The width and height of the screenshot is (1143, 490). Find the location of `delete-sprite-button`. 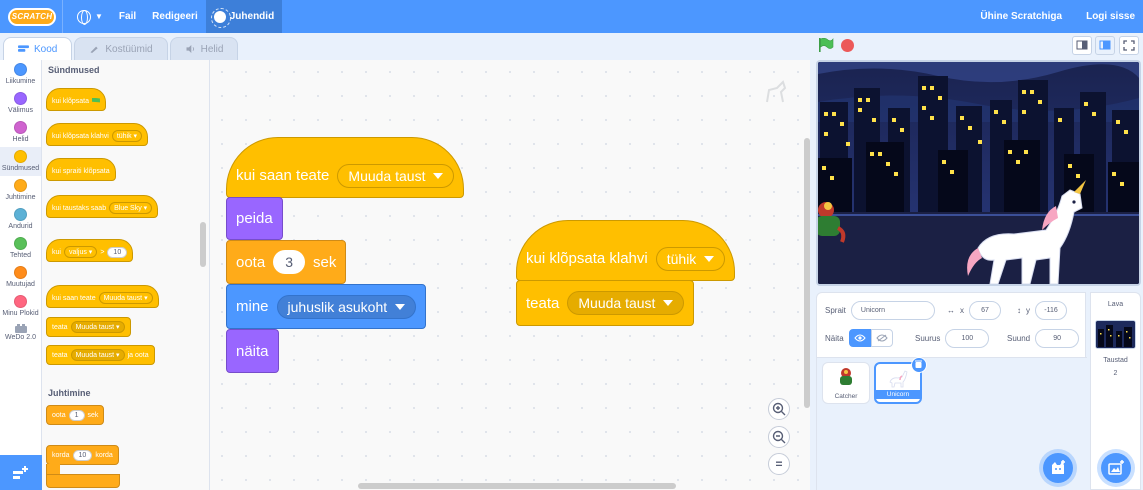

delete-sprite-button is located at coordinates (919, 365).